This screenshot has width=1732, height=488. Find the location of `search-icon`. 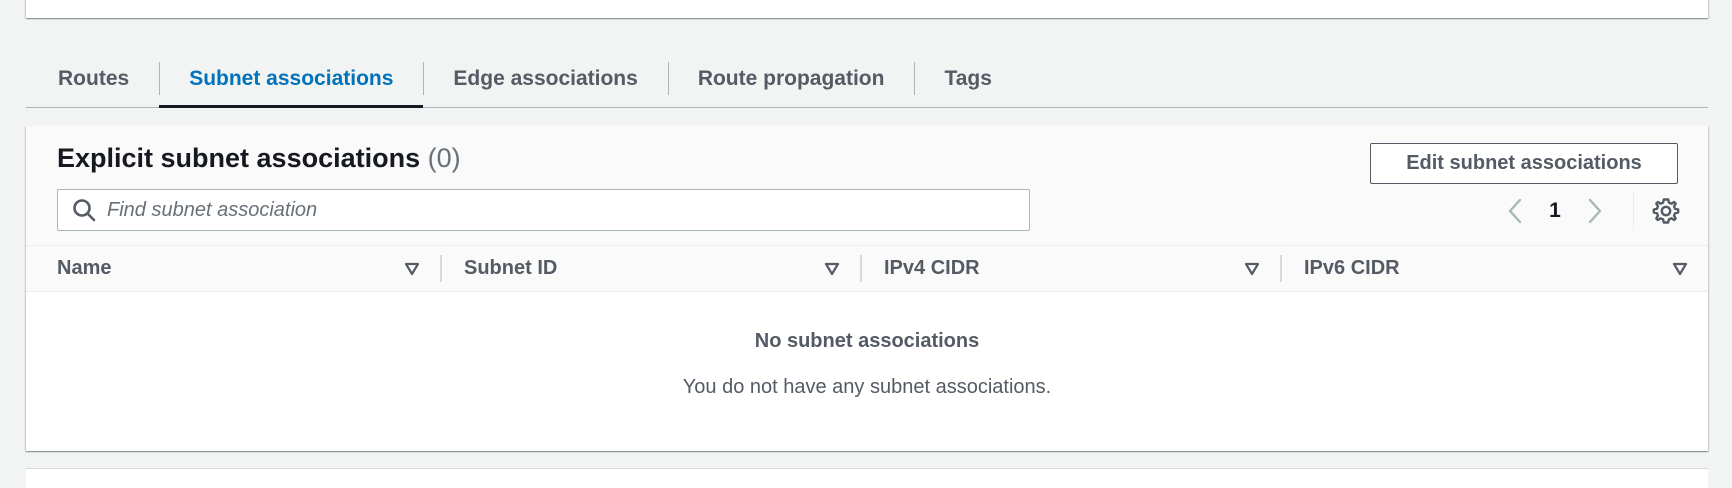

search-icon is located at coordinates (84, 210).